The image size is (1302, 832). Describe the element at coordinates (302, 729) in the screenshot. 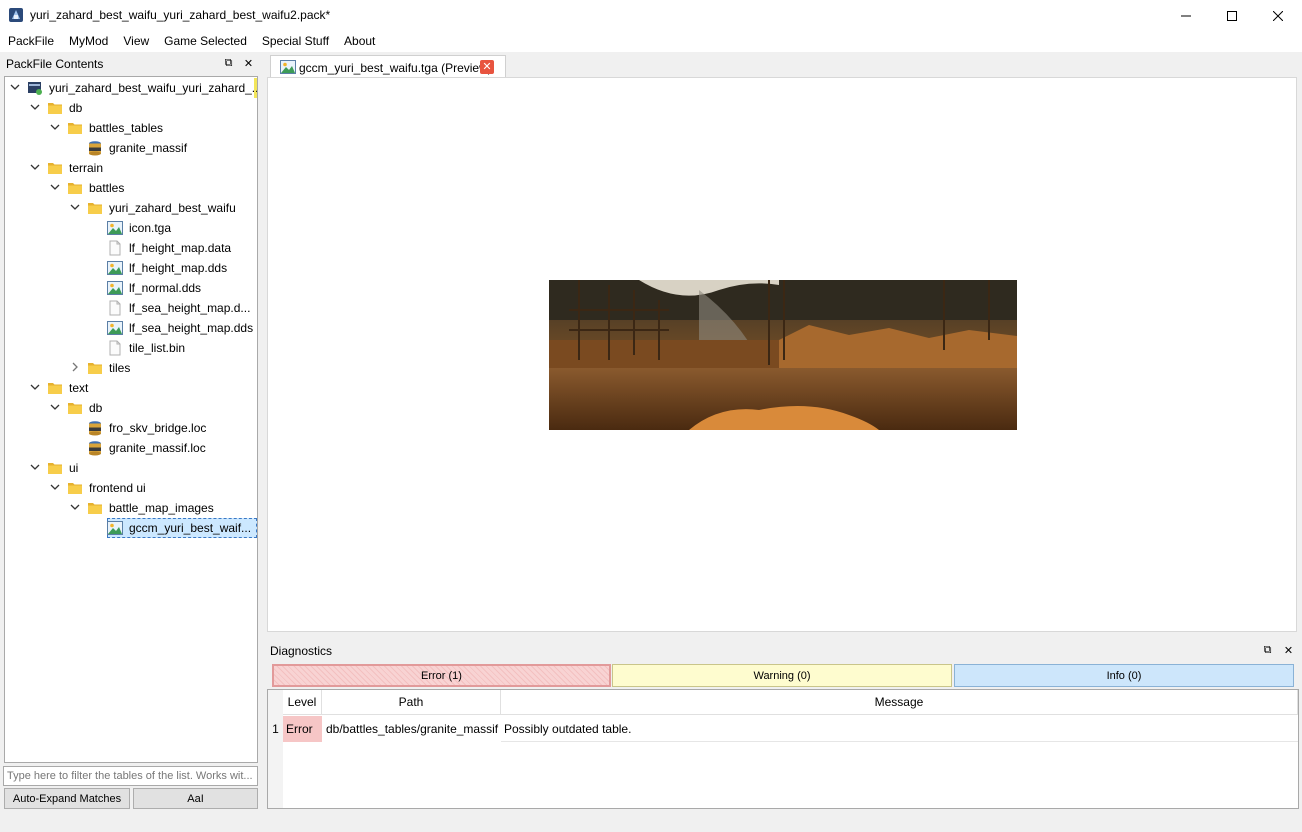

I see `error-level-cell: Error` at that location.